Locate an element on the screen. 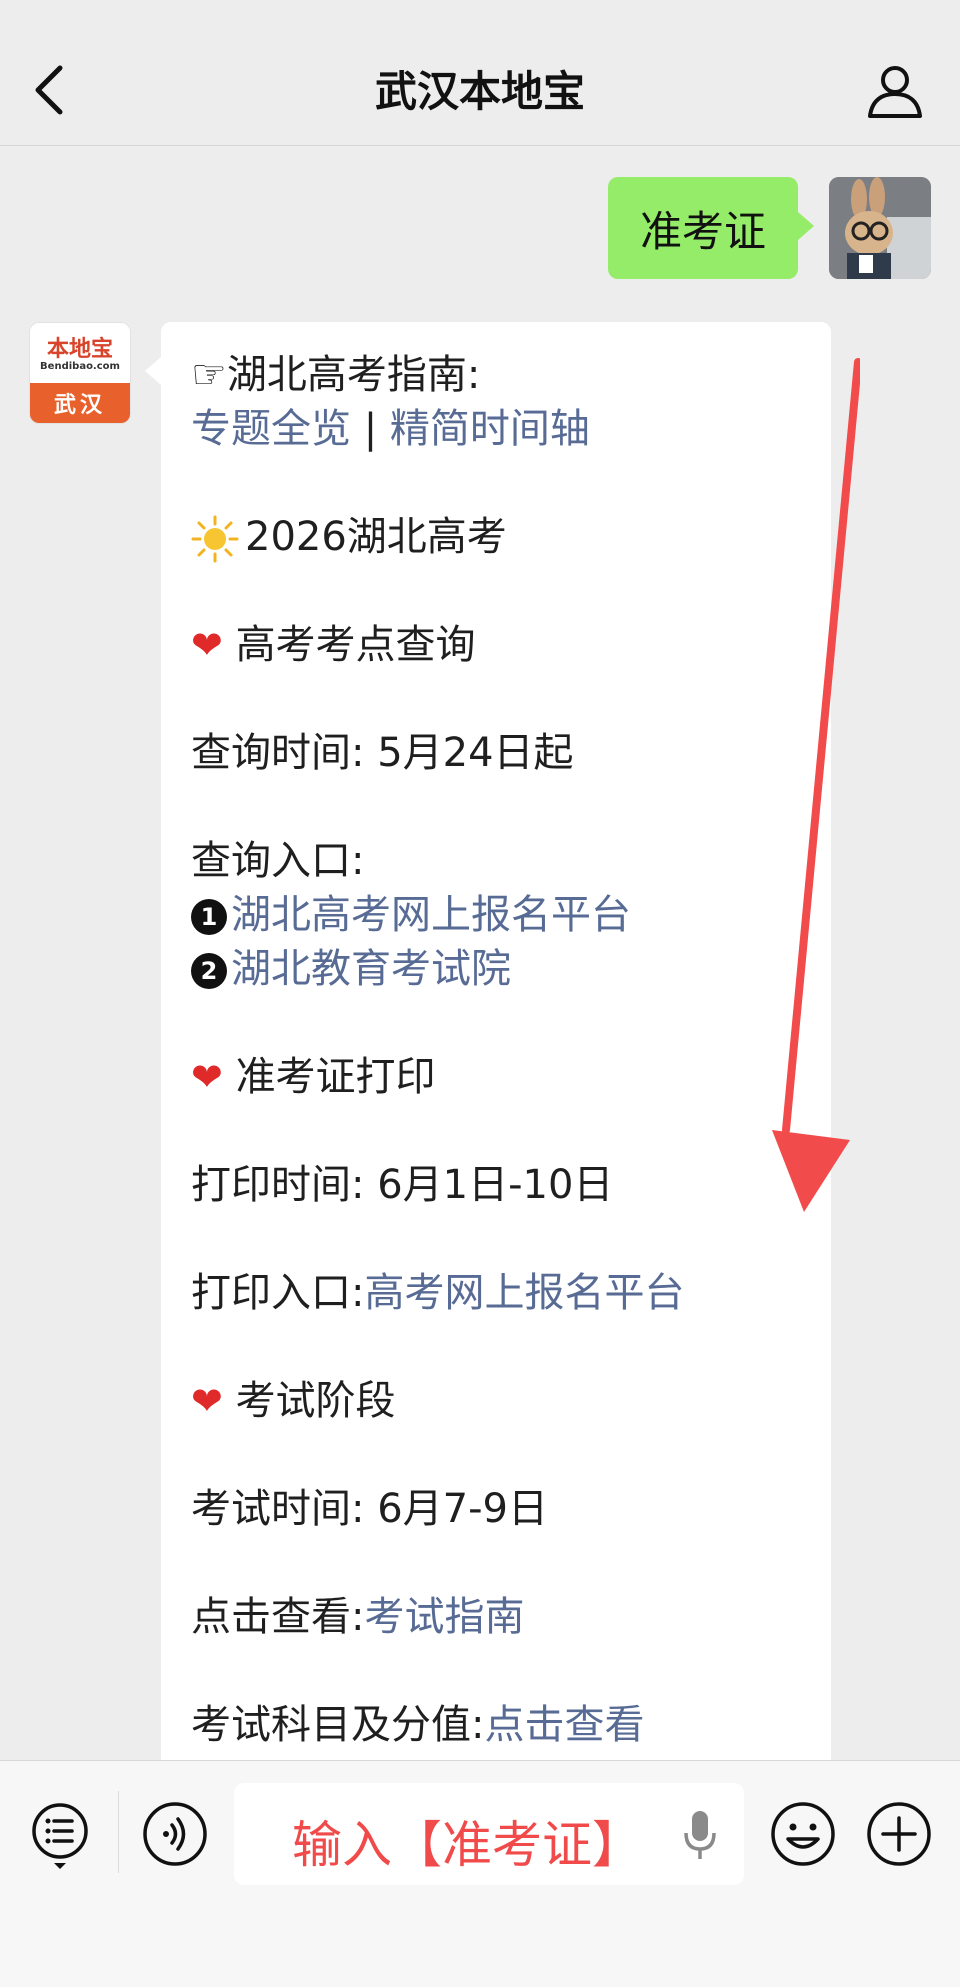 The image size is (960, 1987). chat-title: 武汉本地宝 is located at coordinates (479, 91).